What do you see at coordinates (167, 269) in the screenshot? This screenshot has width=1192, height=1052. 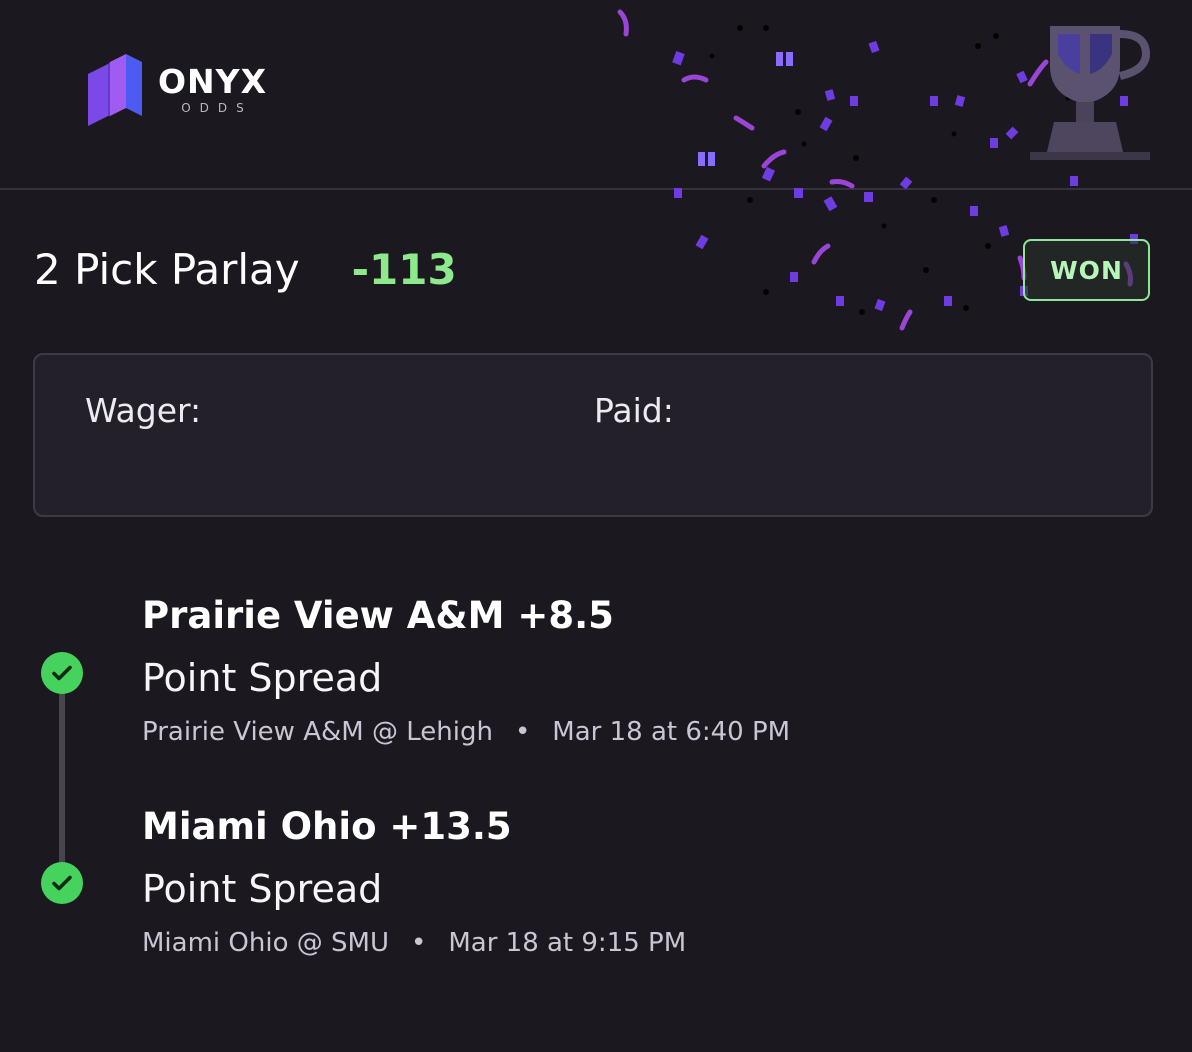 I see `bet-title: 2 Pick Parlay` at bounding box center [167, 269].